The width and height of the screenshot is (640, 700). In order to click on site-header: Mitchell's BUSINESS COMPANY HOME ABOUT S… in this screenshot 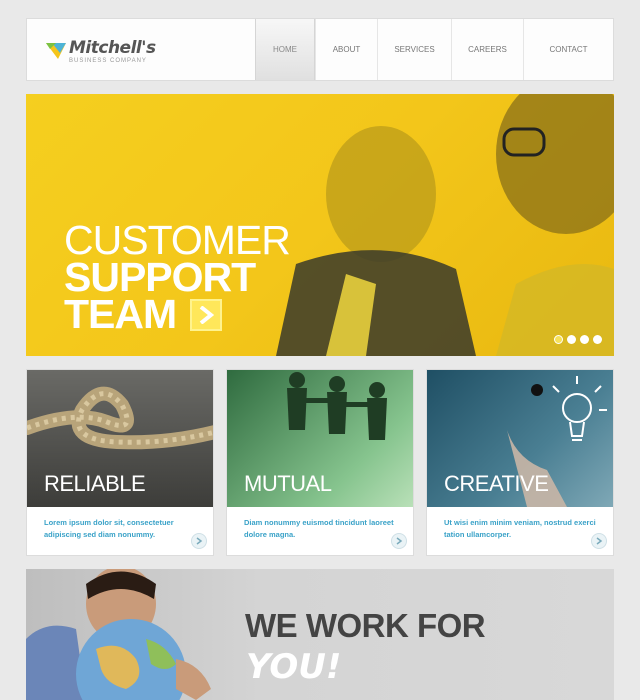, I will do `click(320, 49)`.